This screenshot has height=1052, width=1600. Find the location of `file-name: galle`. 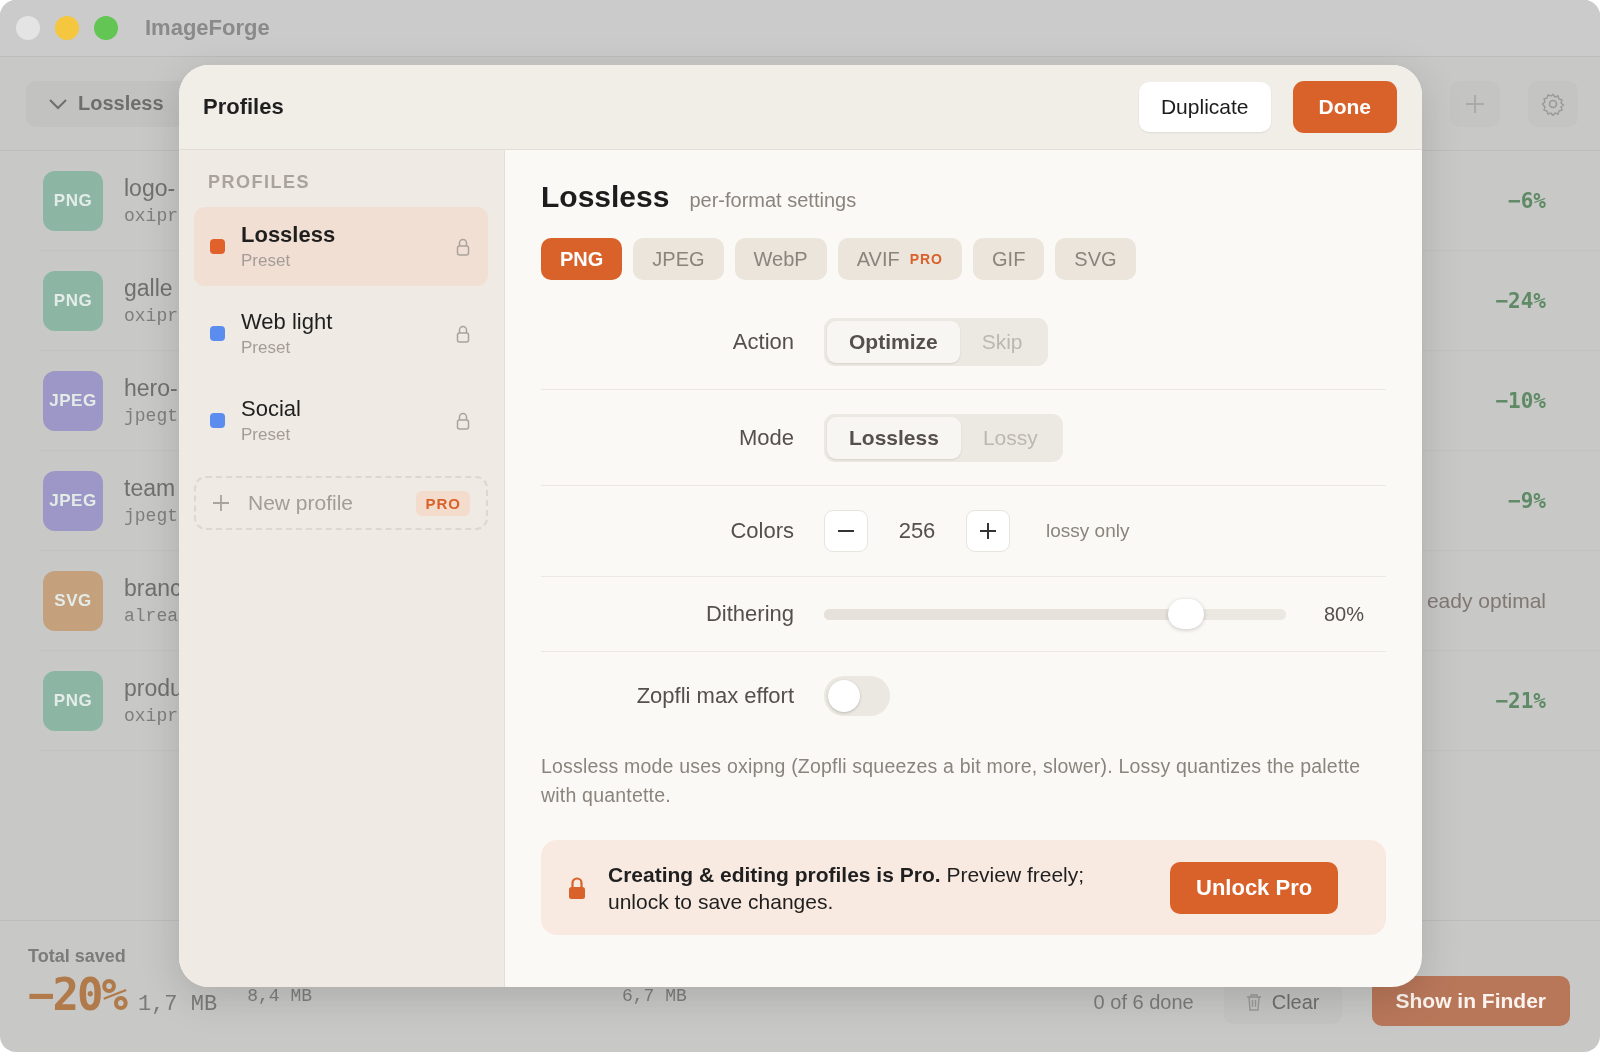

file-name: galle is located at coordinates (149, 288).